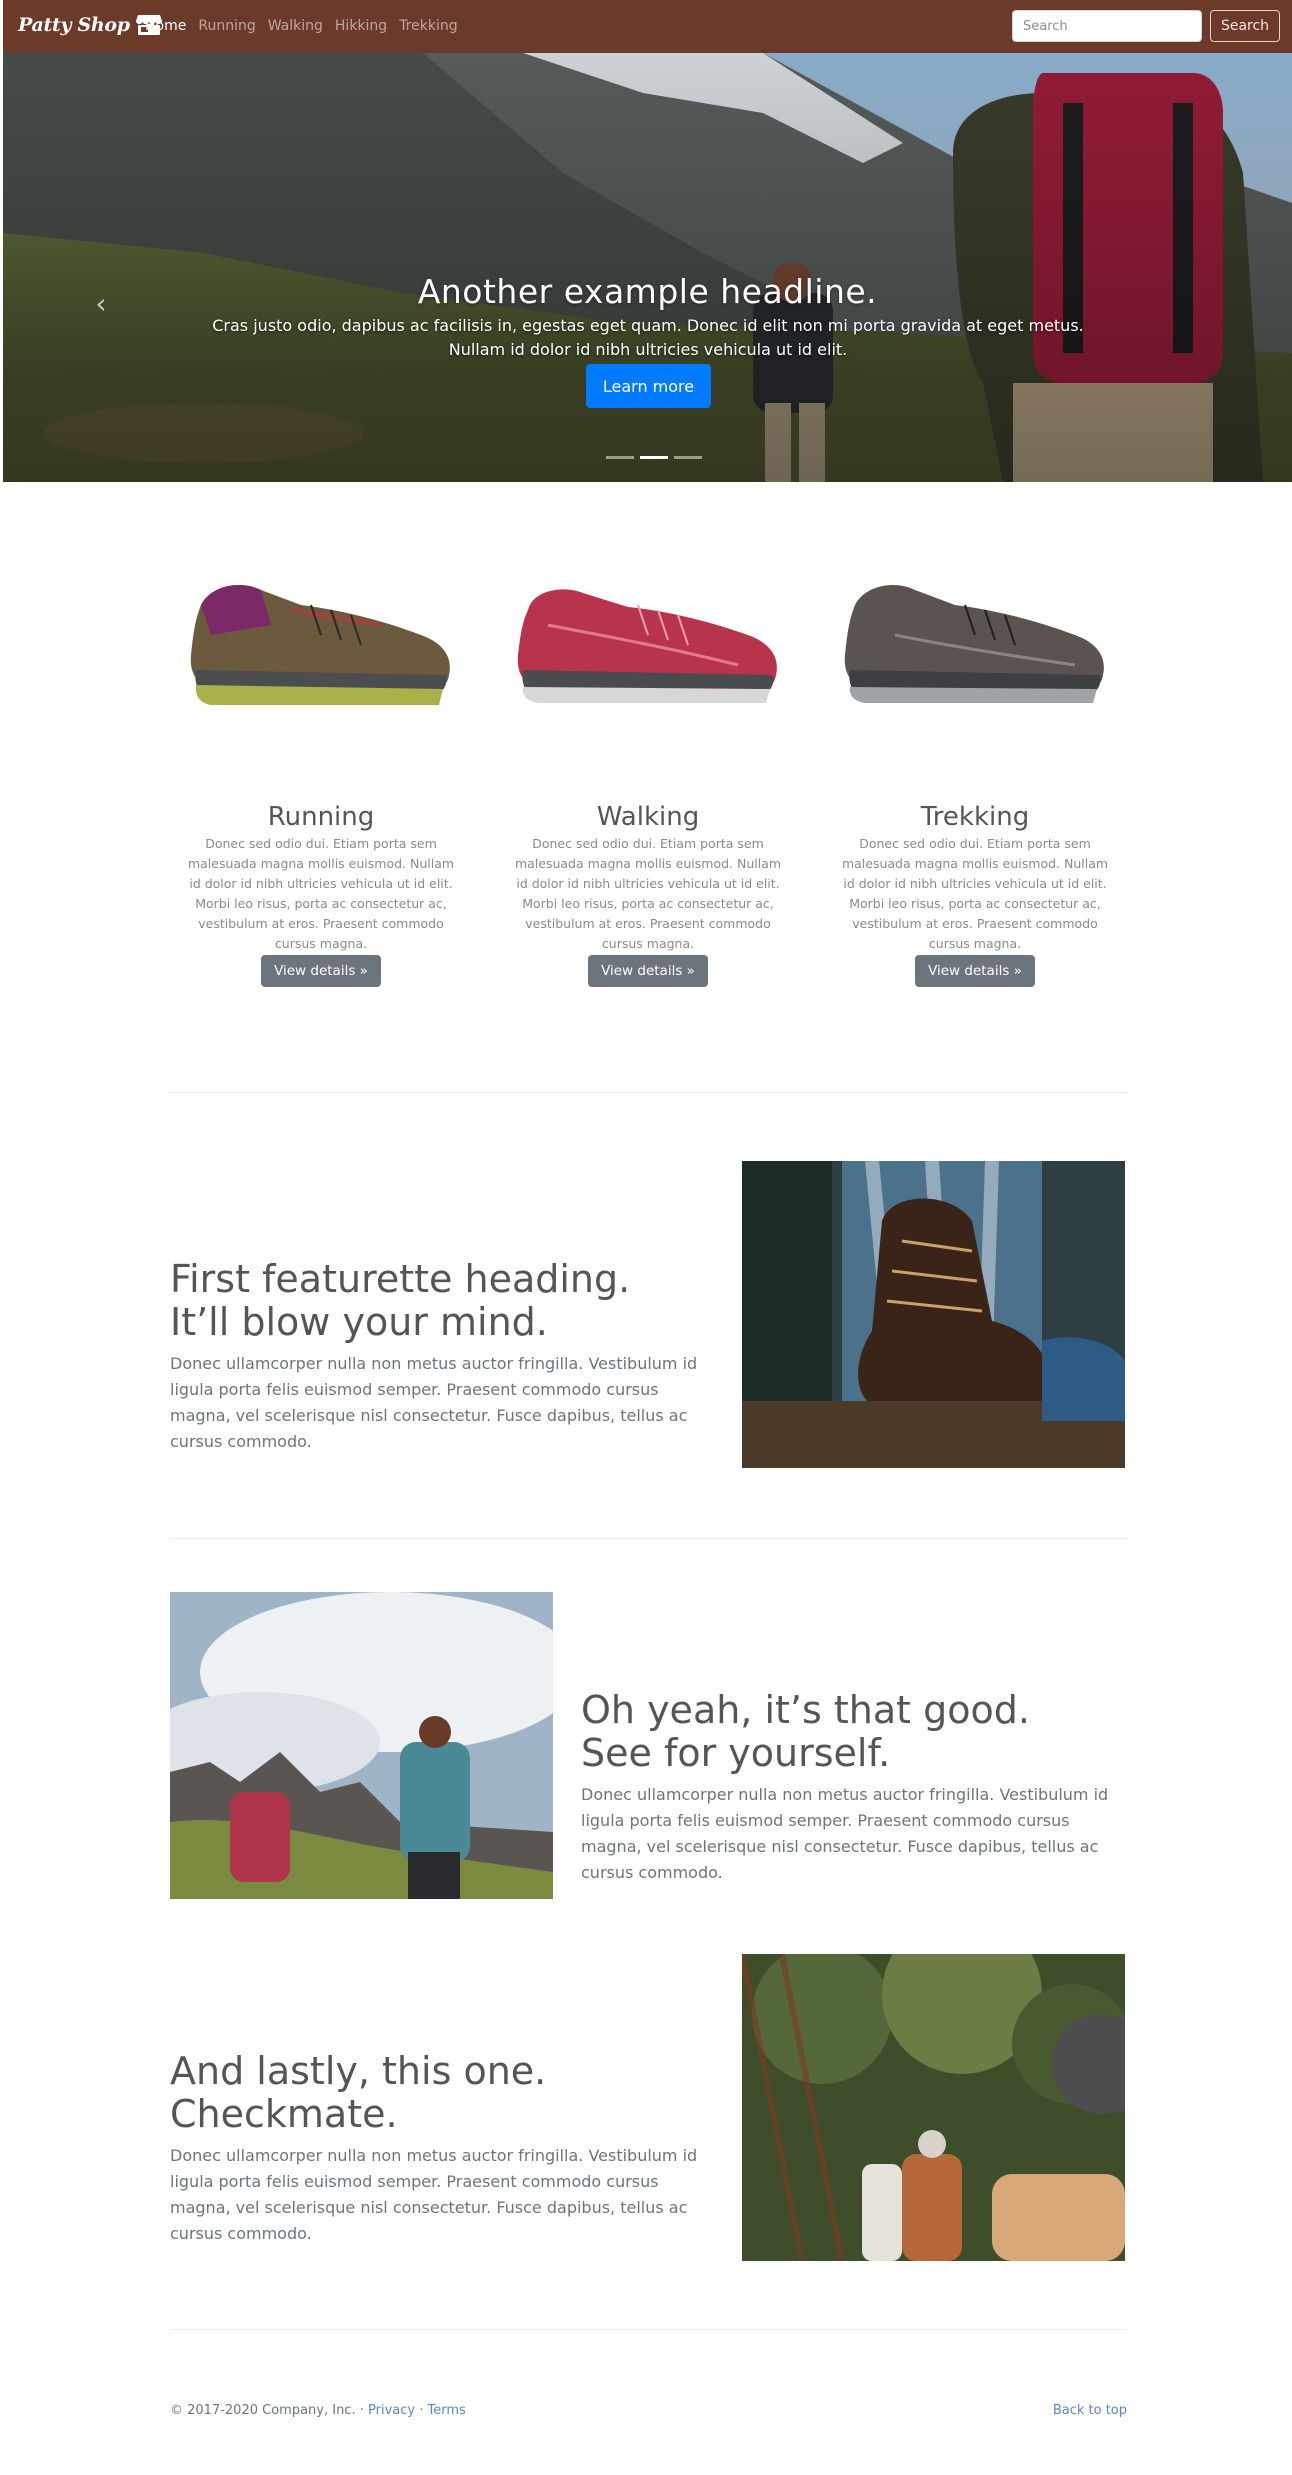 The image size is (1292, 2475). I want to click on featurette-heading-line: See for yourself., so click(736, 1753).